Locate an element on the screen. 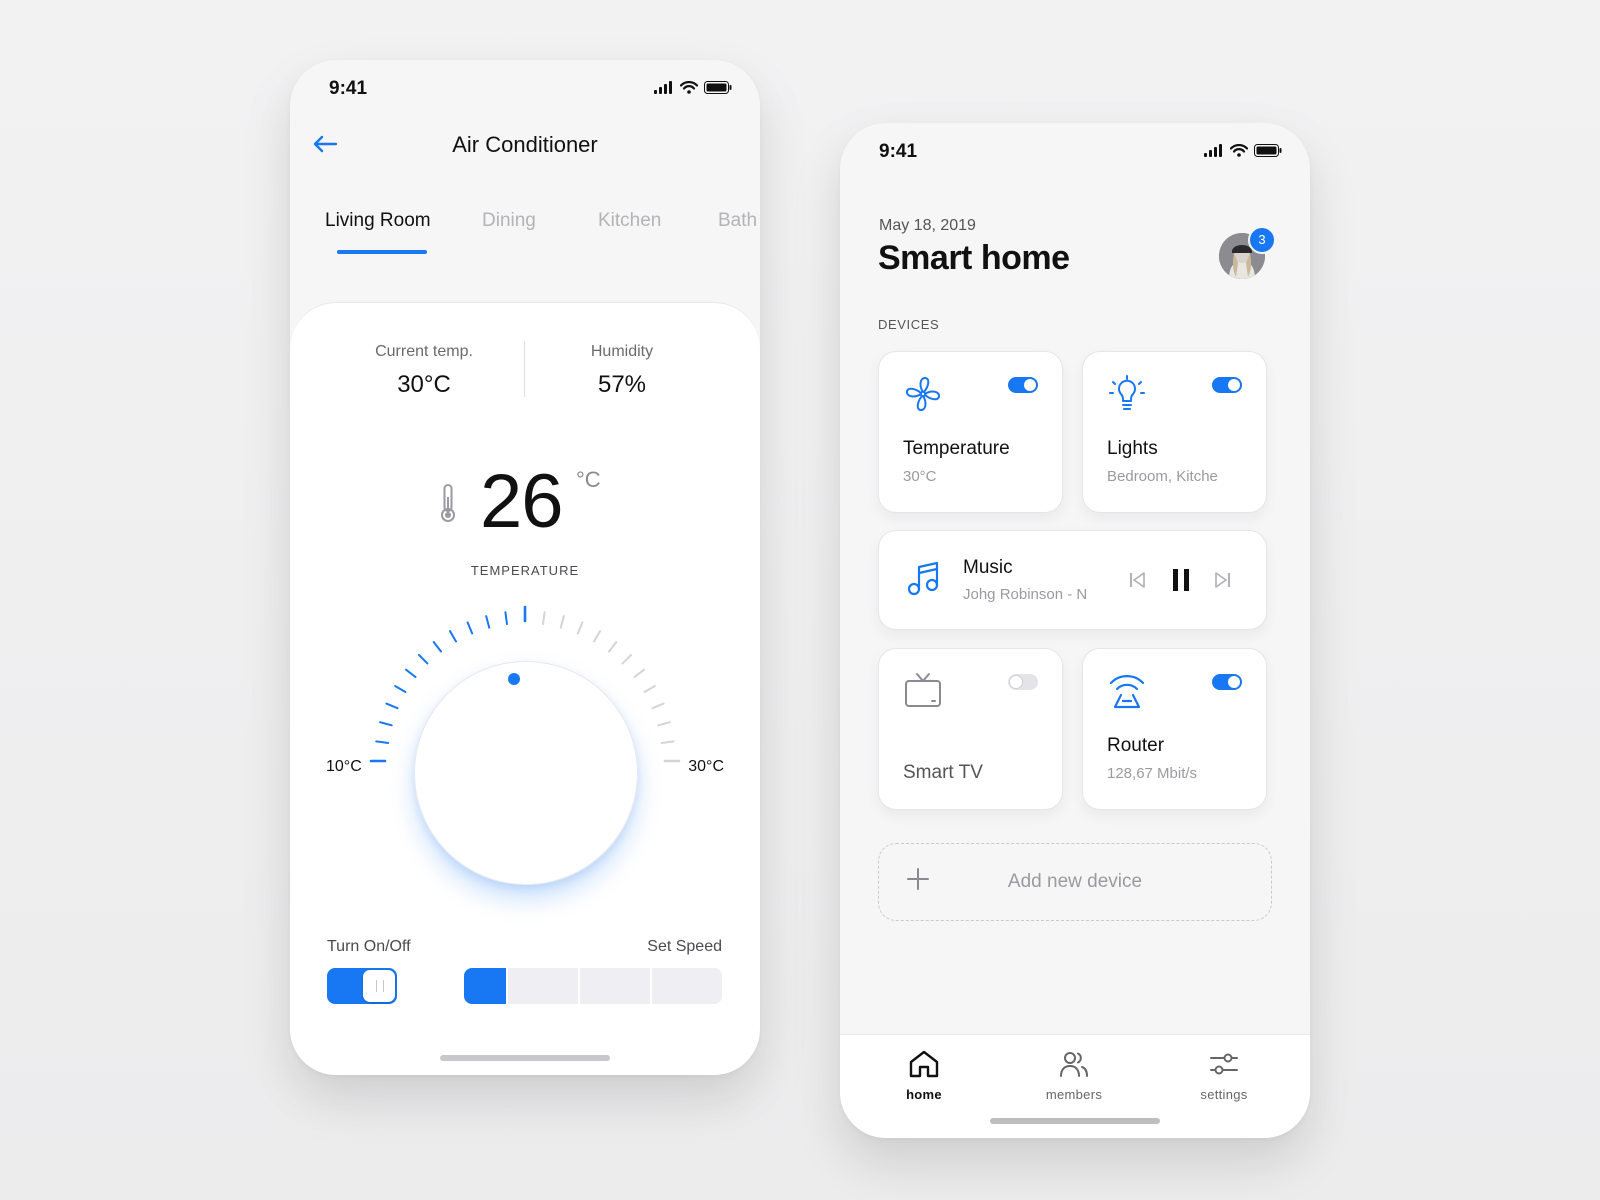 The width and height of the screenshot is (1600, 1200). set-temperature-unit: °C is located at coordinates (588, 479).